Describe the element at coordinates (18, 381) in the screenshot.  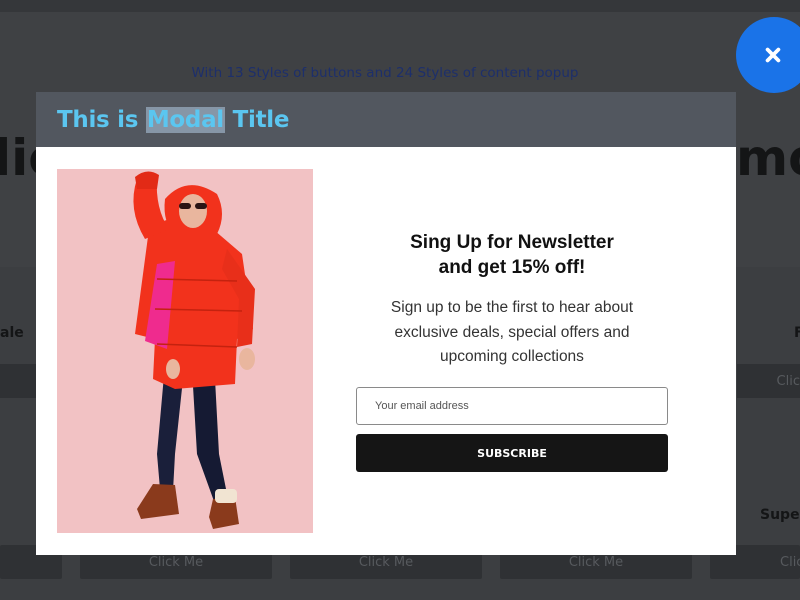
I see `background-button` at that location.